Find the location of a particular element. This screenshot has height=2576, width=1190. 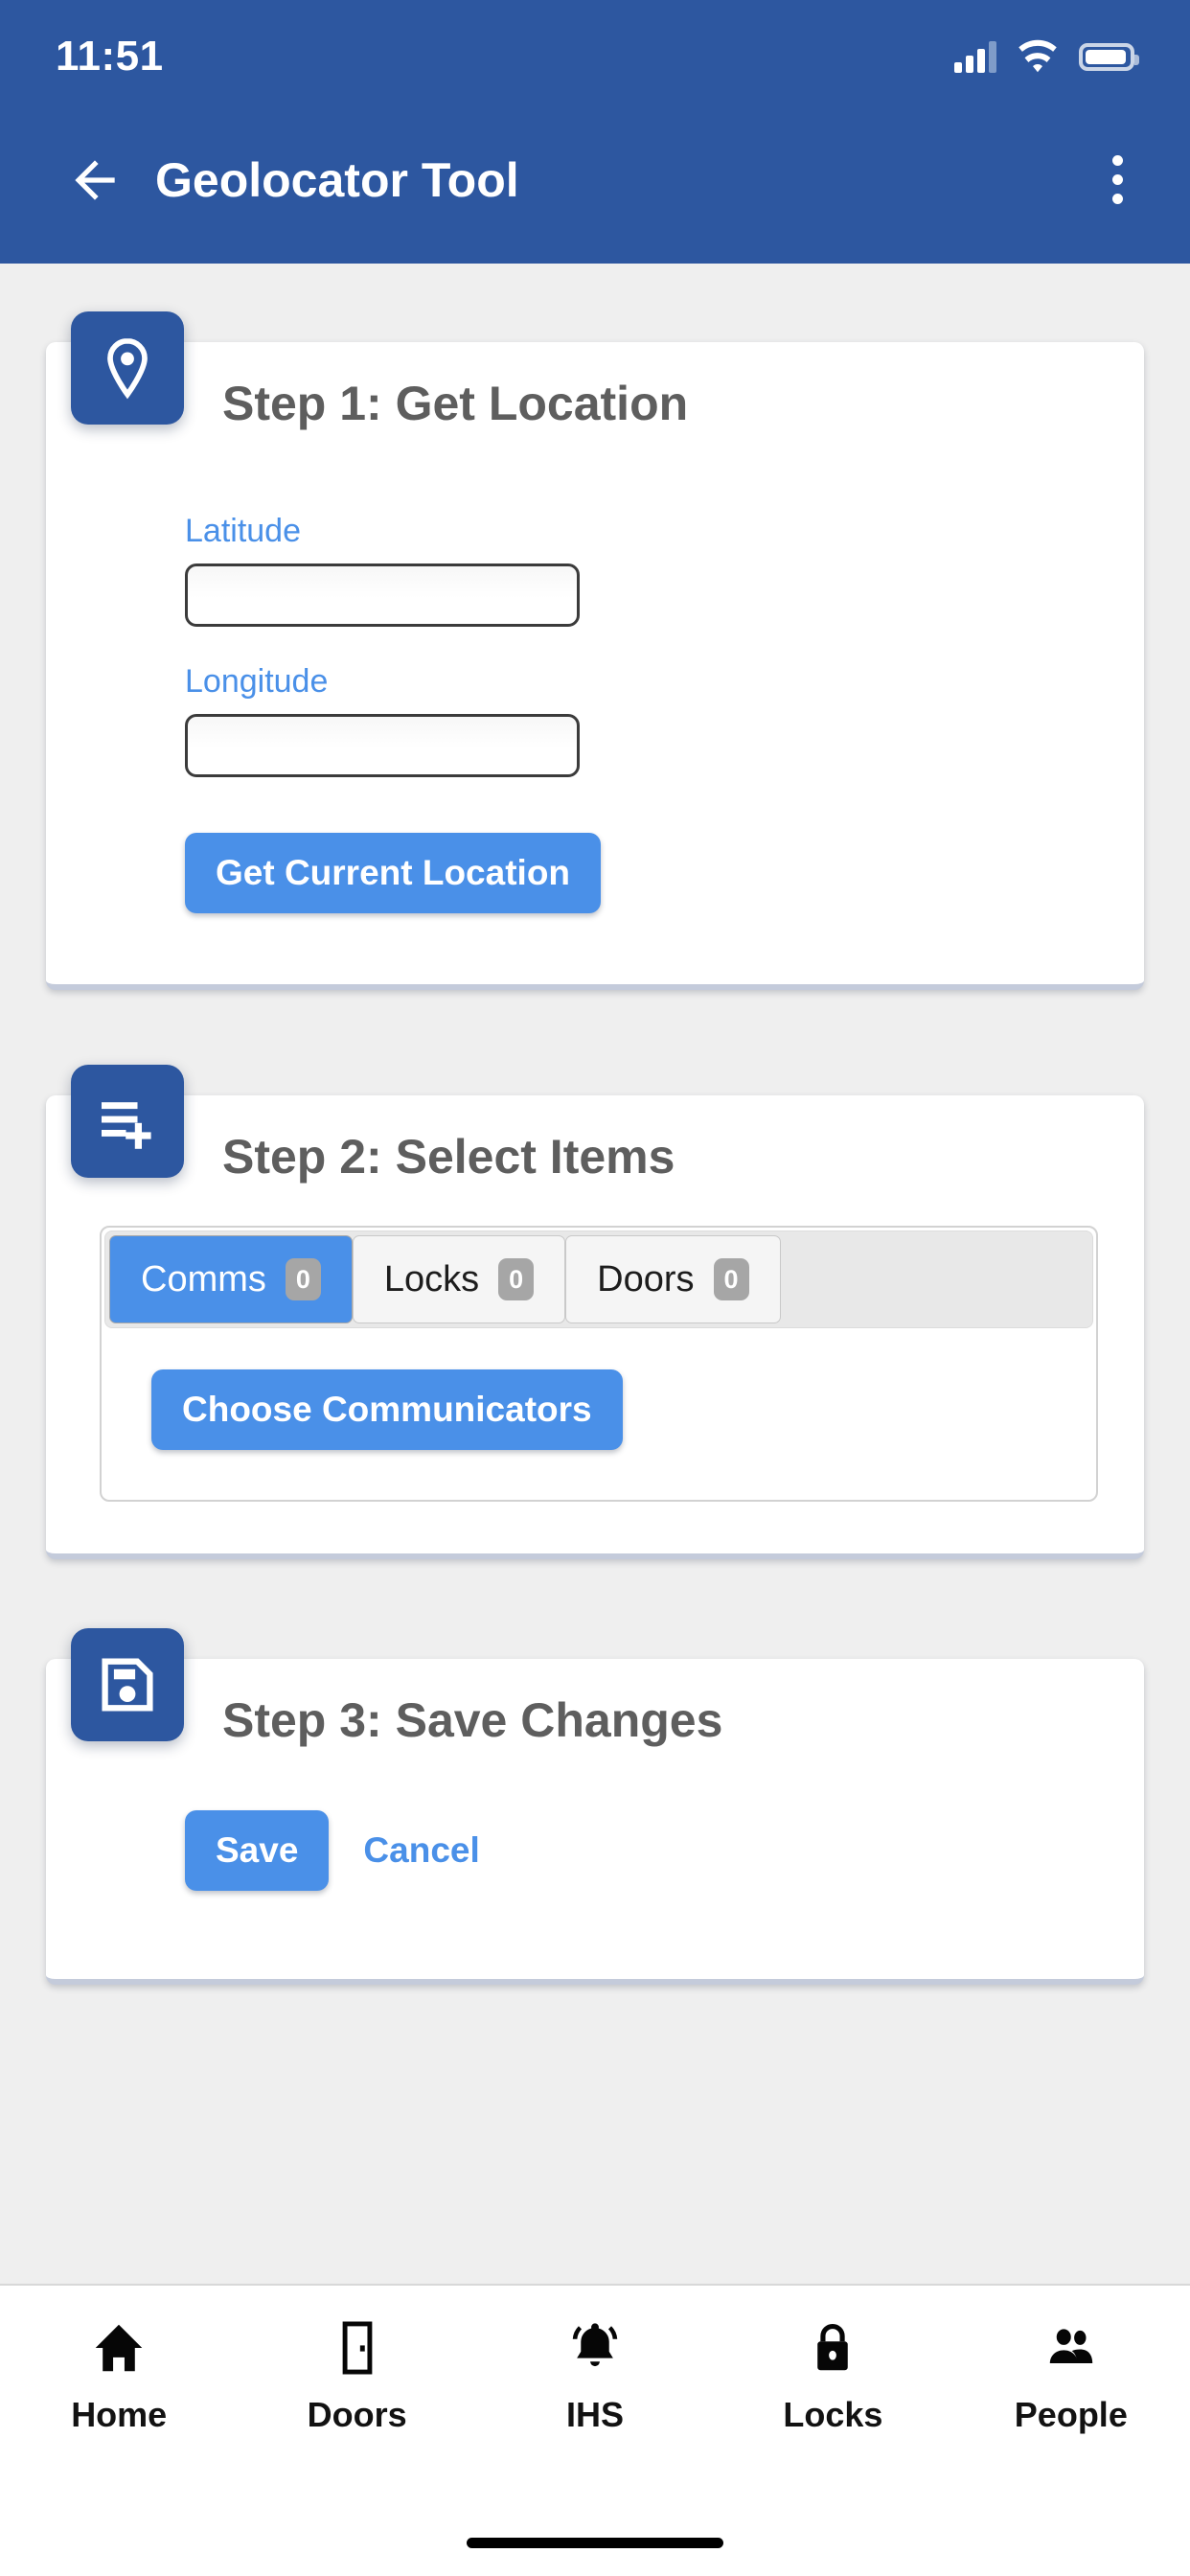

latitude-label: Latitude is located at coordinates (243, 531).